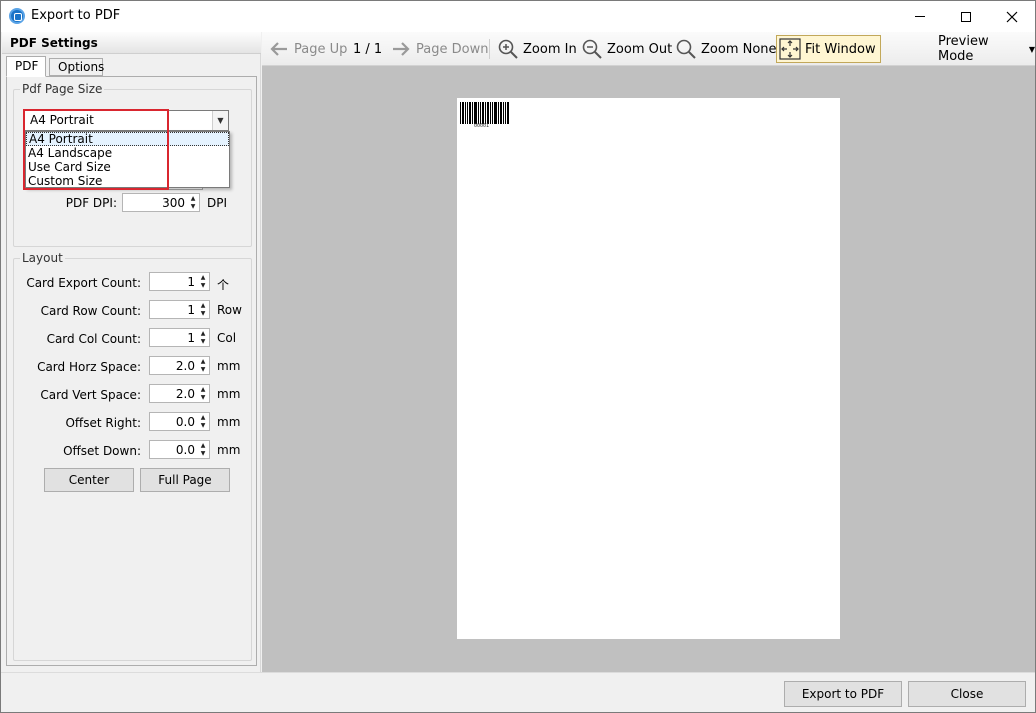 This screenshot has height=713, width=1036. What do you see at coordinates (191, 338) in the screenshot?
I see `col-count-value: 1` at bounding box center [191, 338].